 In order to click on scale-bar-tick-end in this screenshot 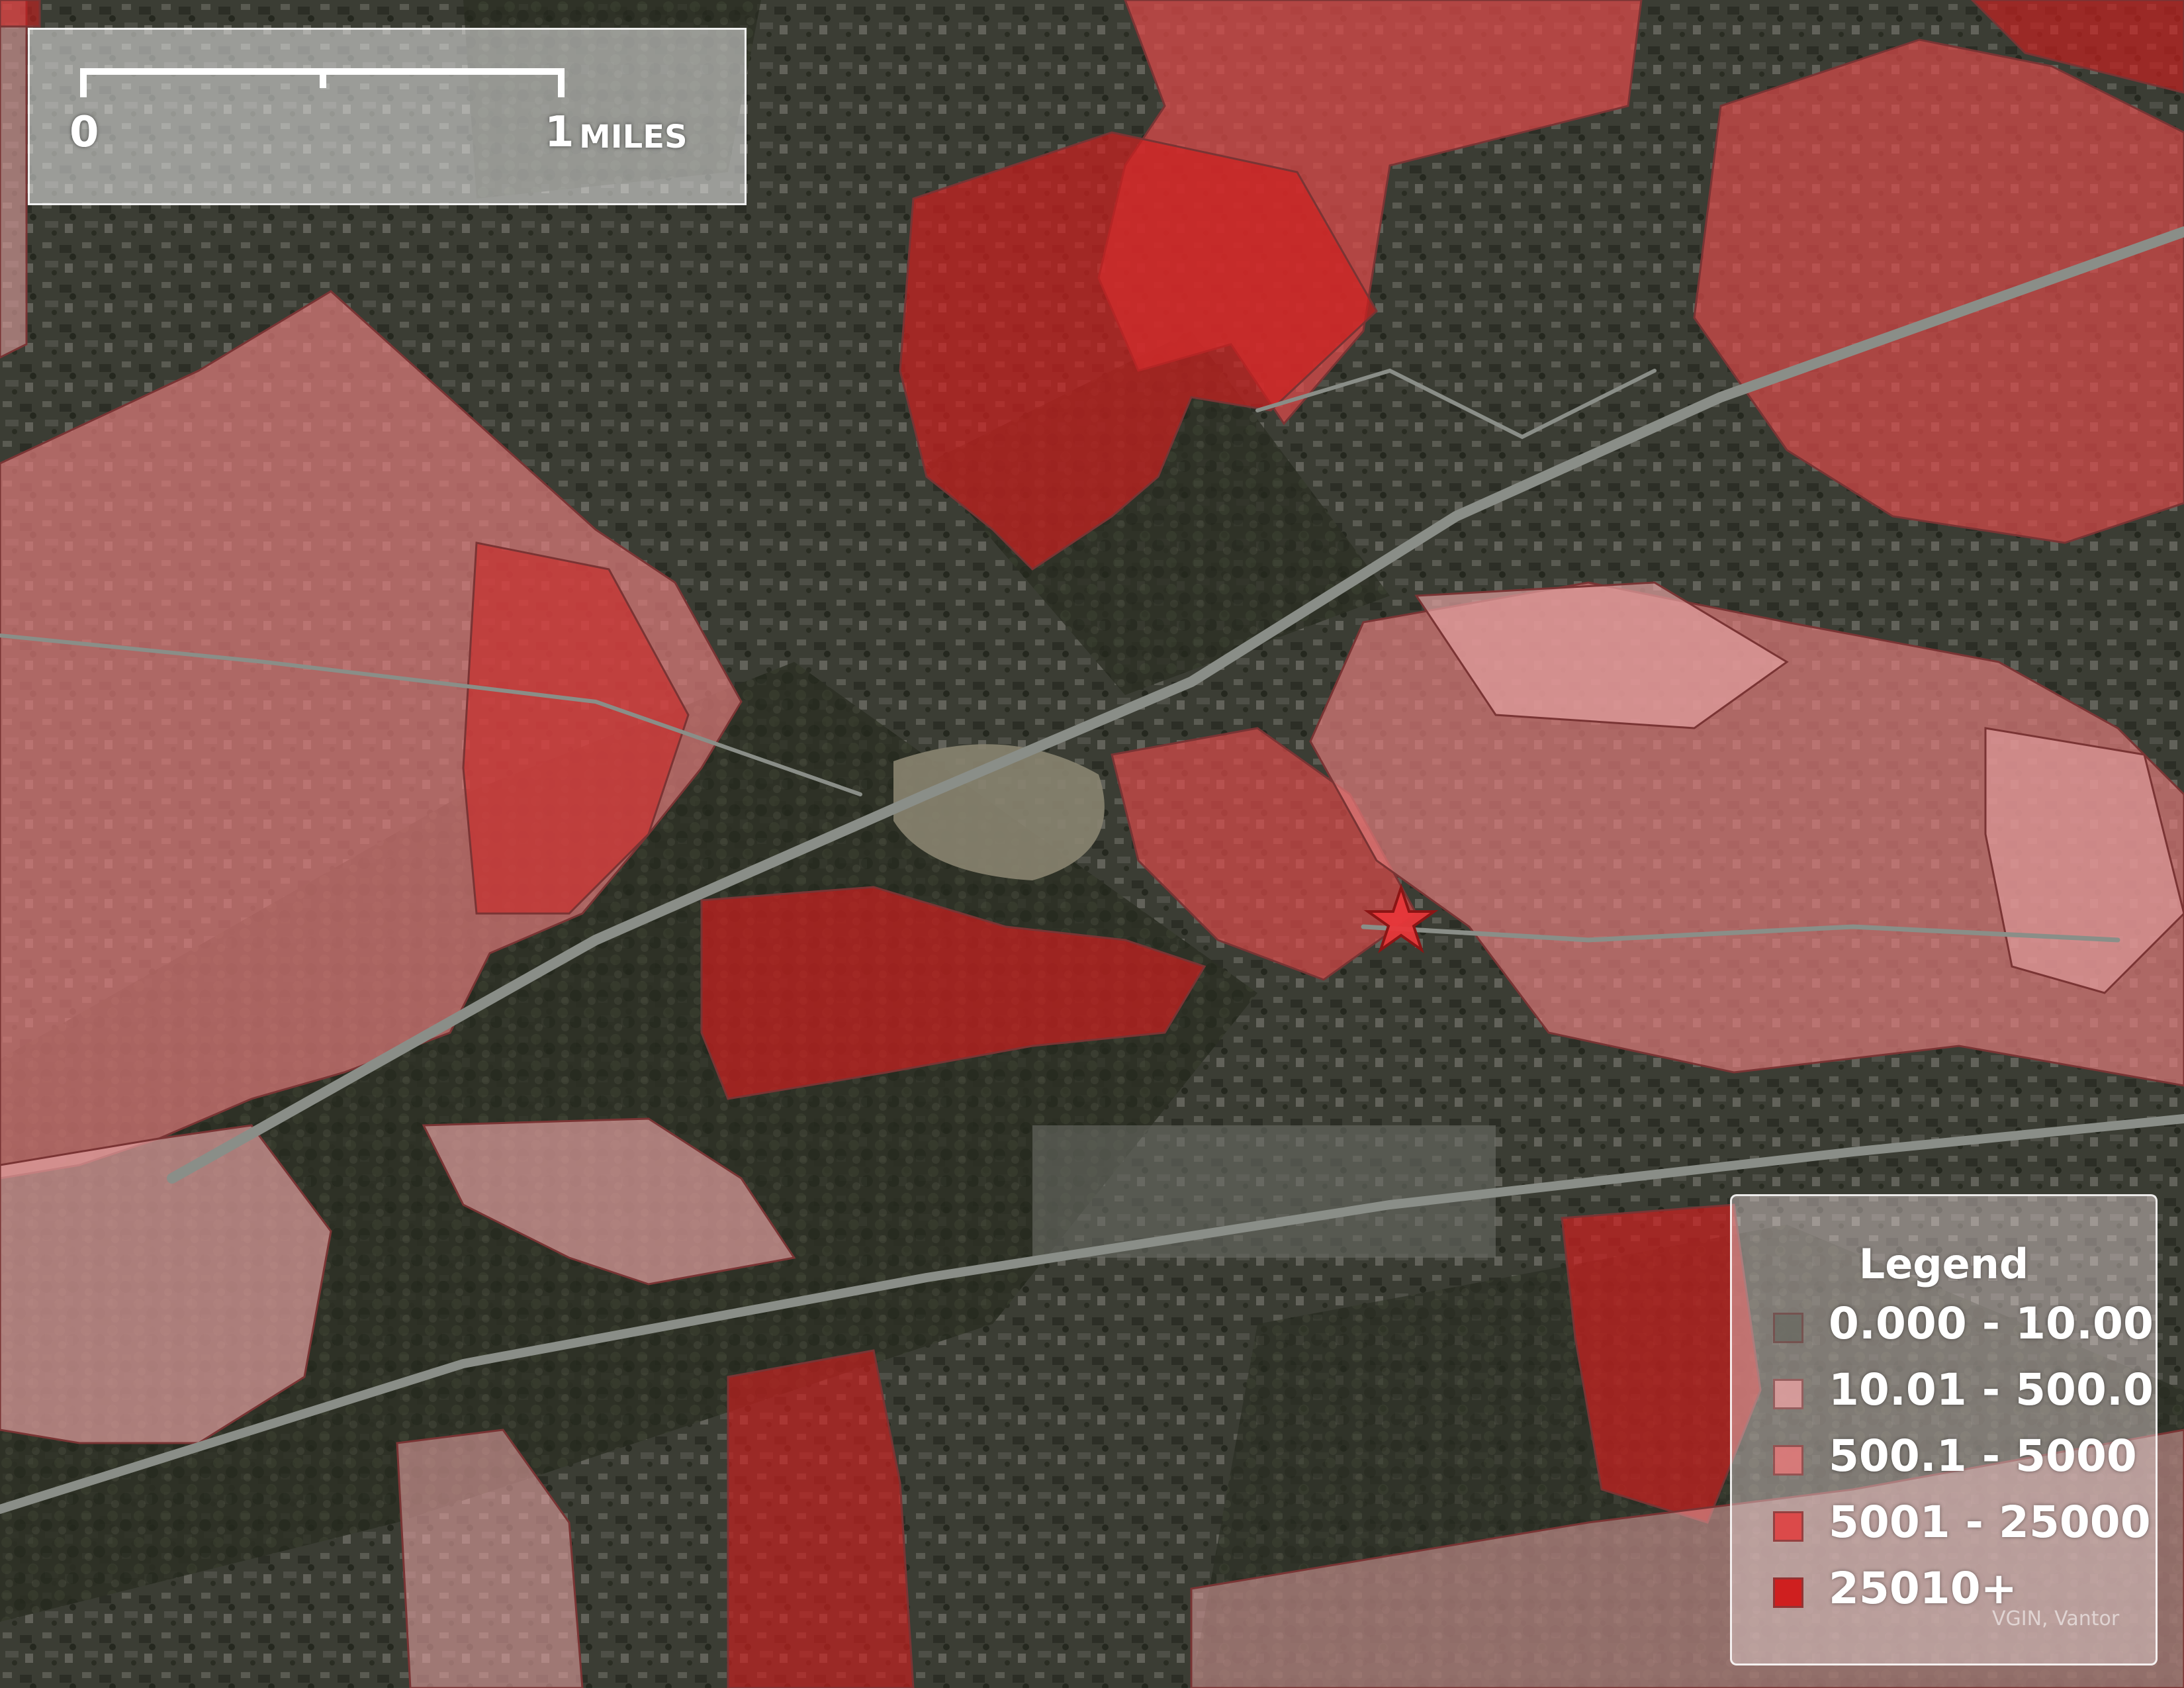, I will do `click(561, 82)`.